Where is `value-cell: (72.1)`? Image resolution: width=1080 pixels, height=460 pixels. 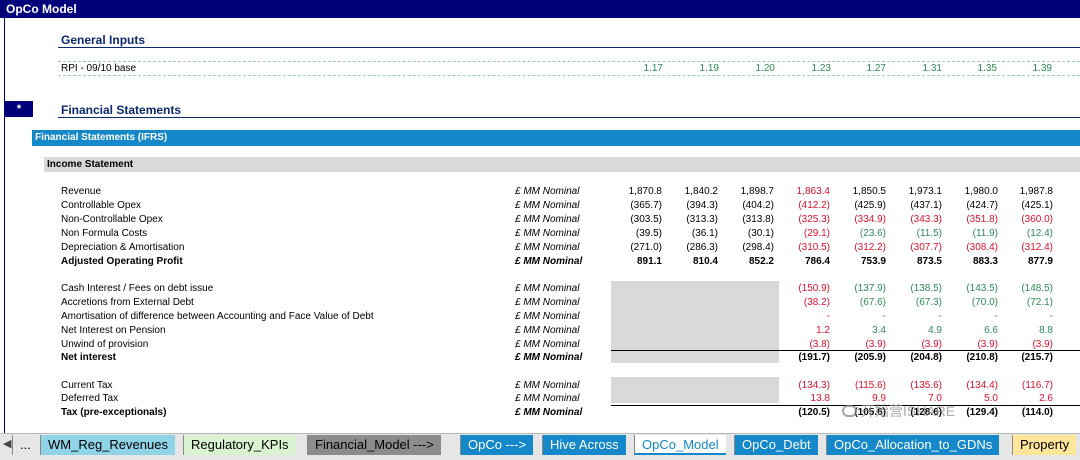
value-cell: (72.1) is located at coordinates (1027, 302).